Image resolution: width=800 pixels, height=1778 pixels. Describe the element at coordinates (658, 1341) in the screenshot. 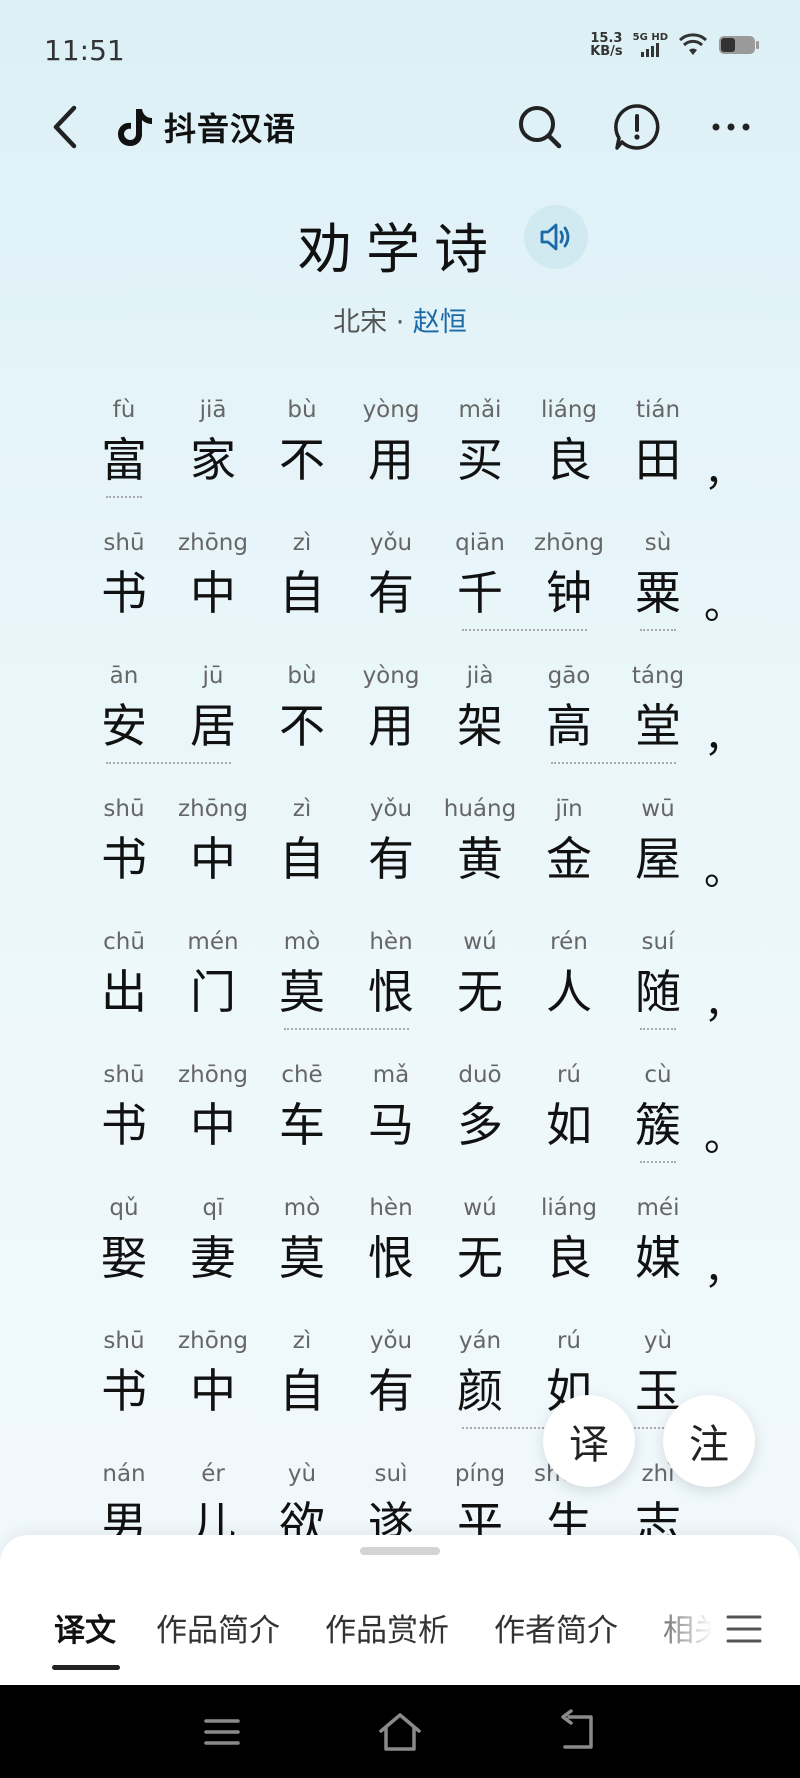

I see `pinyin: yù` at that location.